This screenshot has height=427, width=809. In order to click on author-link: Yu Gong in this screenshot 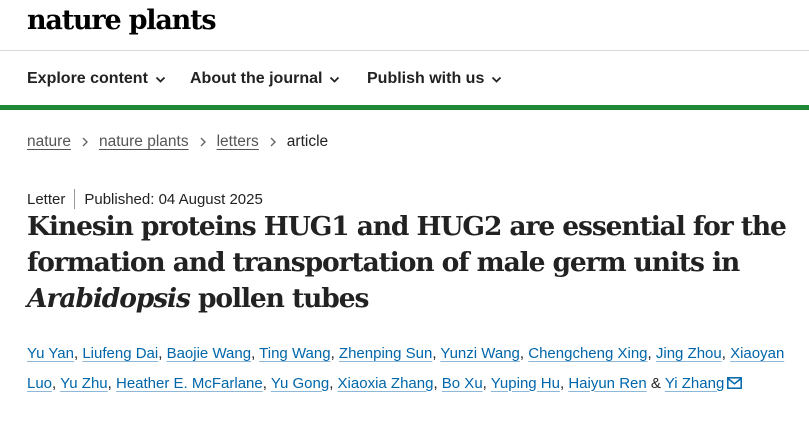, I will do `click(300, 383)`.